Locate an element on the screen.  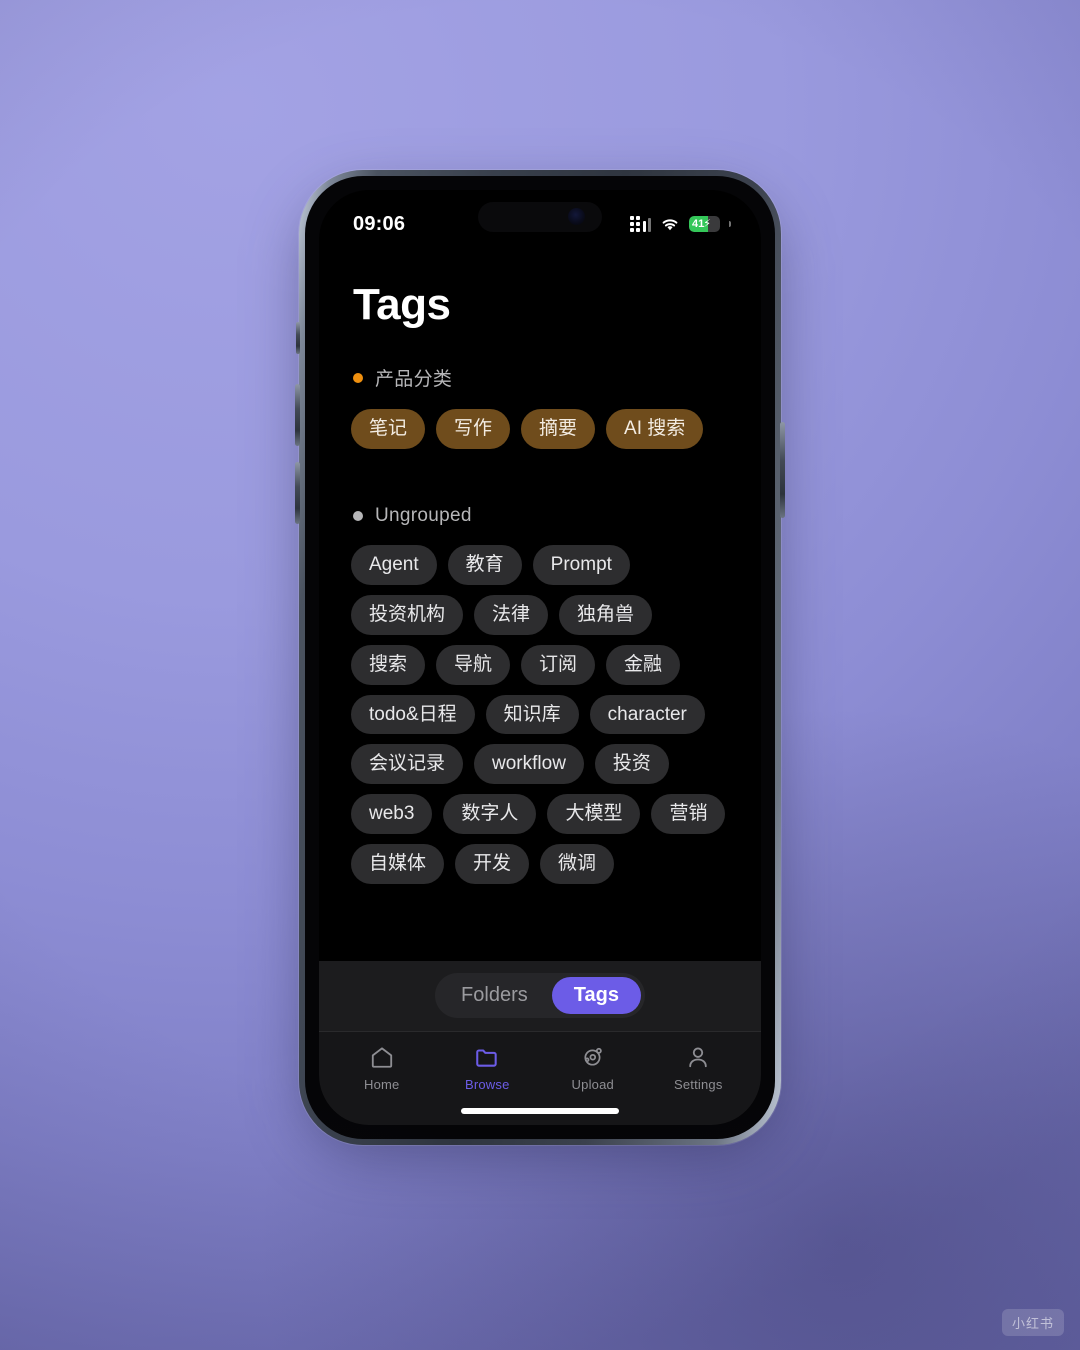
segment-folders: Folders is located at coordinates (494, 995).